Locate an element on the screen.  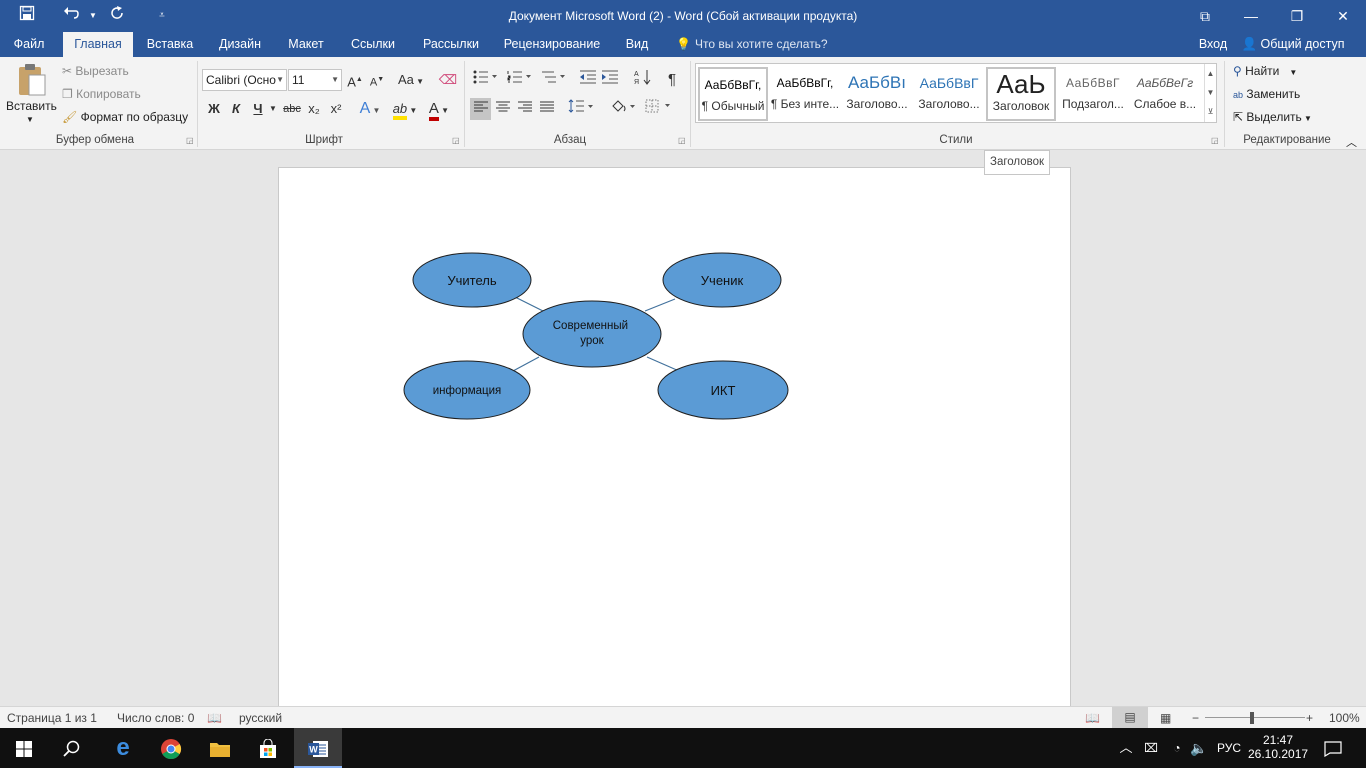
close-button: ✕ is located at coordinates (1343, 16).